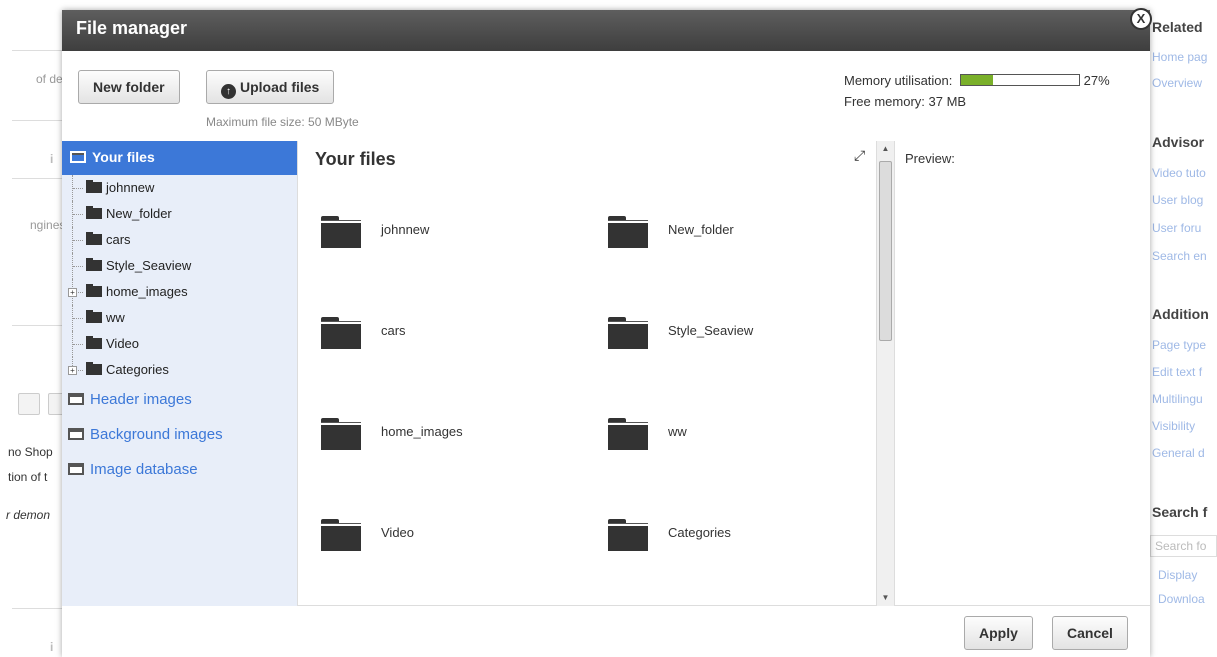  Describe the element at coordinates (179, 188) in the screenshot. I see `tree-item: johnnew` at that location.